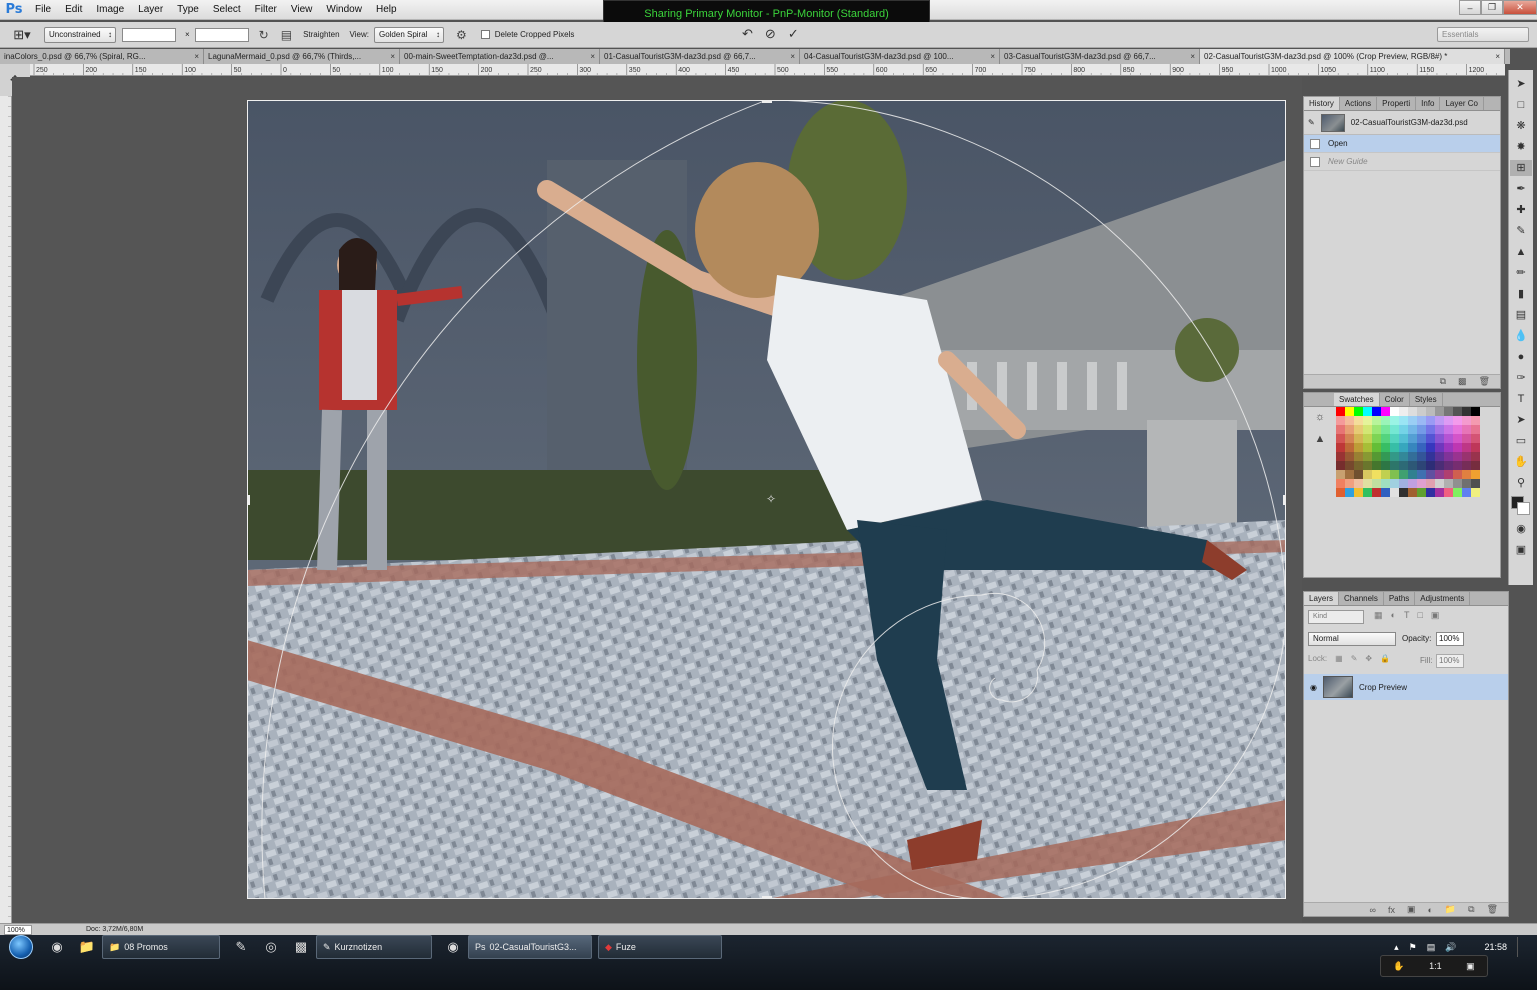 The image size is (1537, 990). Describe the element at coordinates (793, 34) in the screenshot. I see `commit-icon: ✓` at that location.